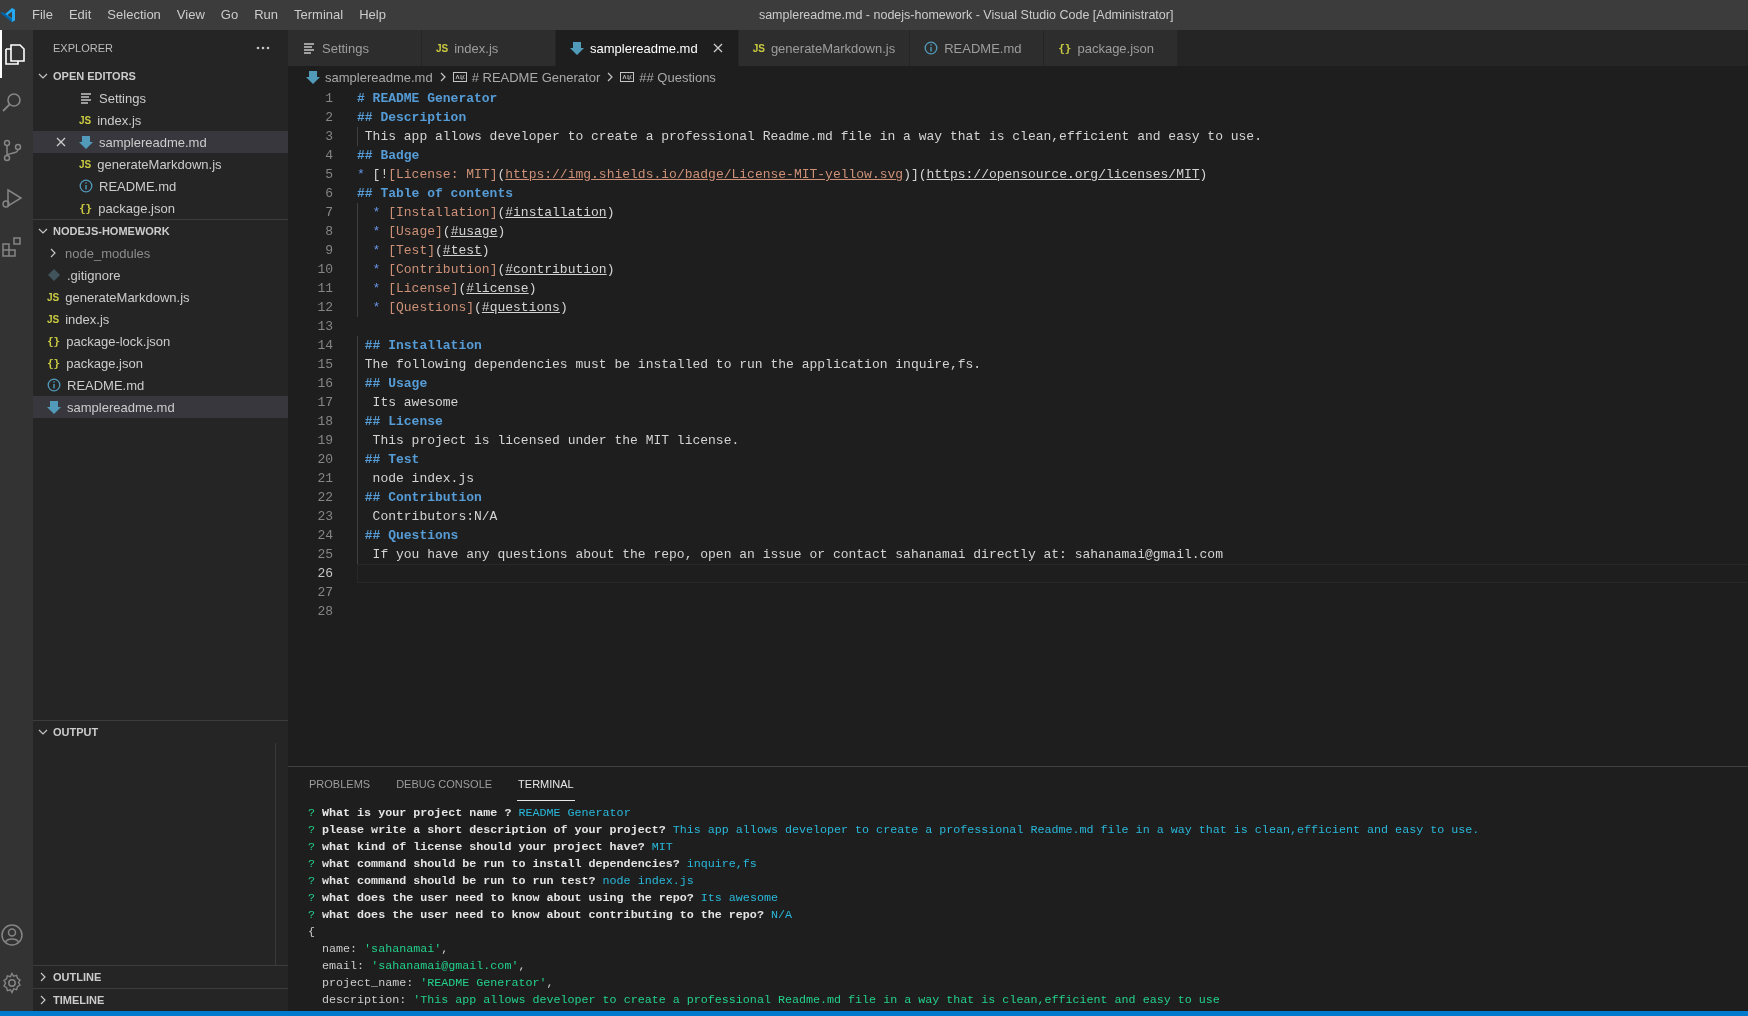 The width and height of the screenshot is (1748, 1016). What do you see at coordinates (325, 460) in the screenshot?
I see `line-number: 20` at bounding box center [325, 460].